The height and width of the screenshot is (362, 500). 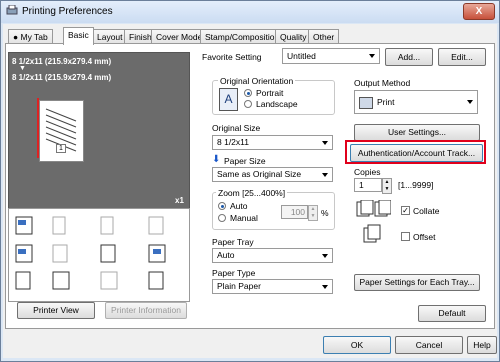 I want to click on portrait-label: Portrait, so click(x=270, y=93).